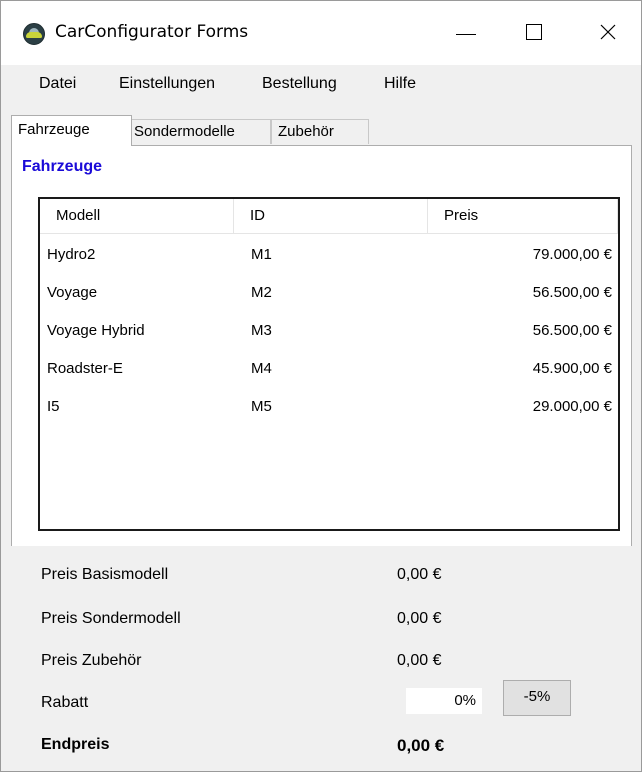 The image size is (642, 772). What do you see at coordinates (62, 166) in the screenshot?
I see `panel-heading: Fahrzeuge` at bounding box center [62, 166].